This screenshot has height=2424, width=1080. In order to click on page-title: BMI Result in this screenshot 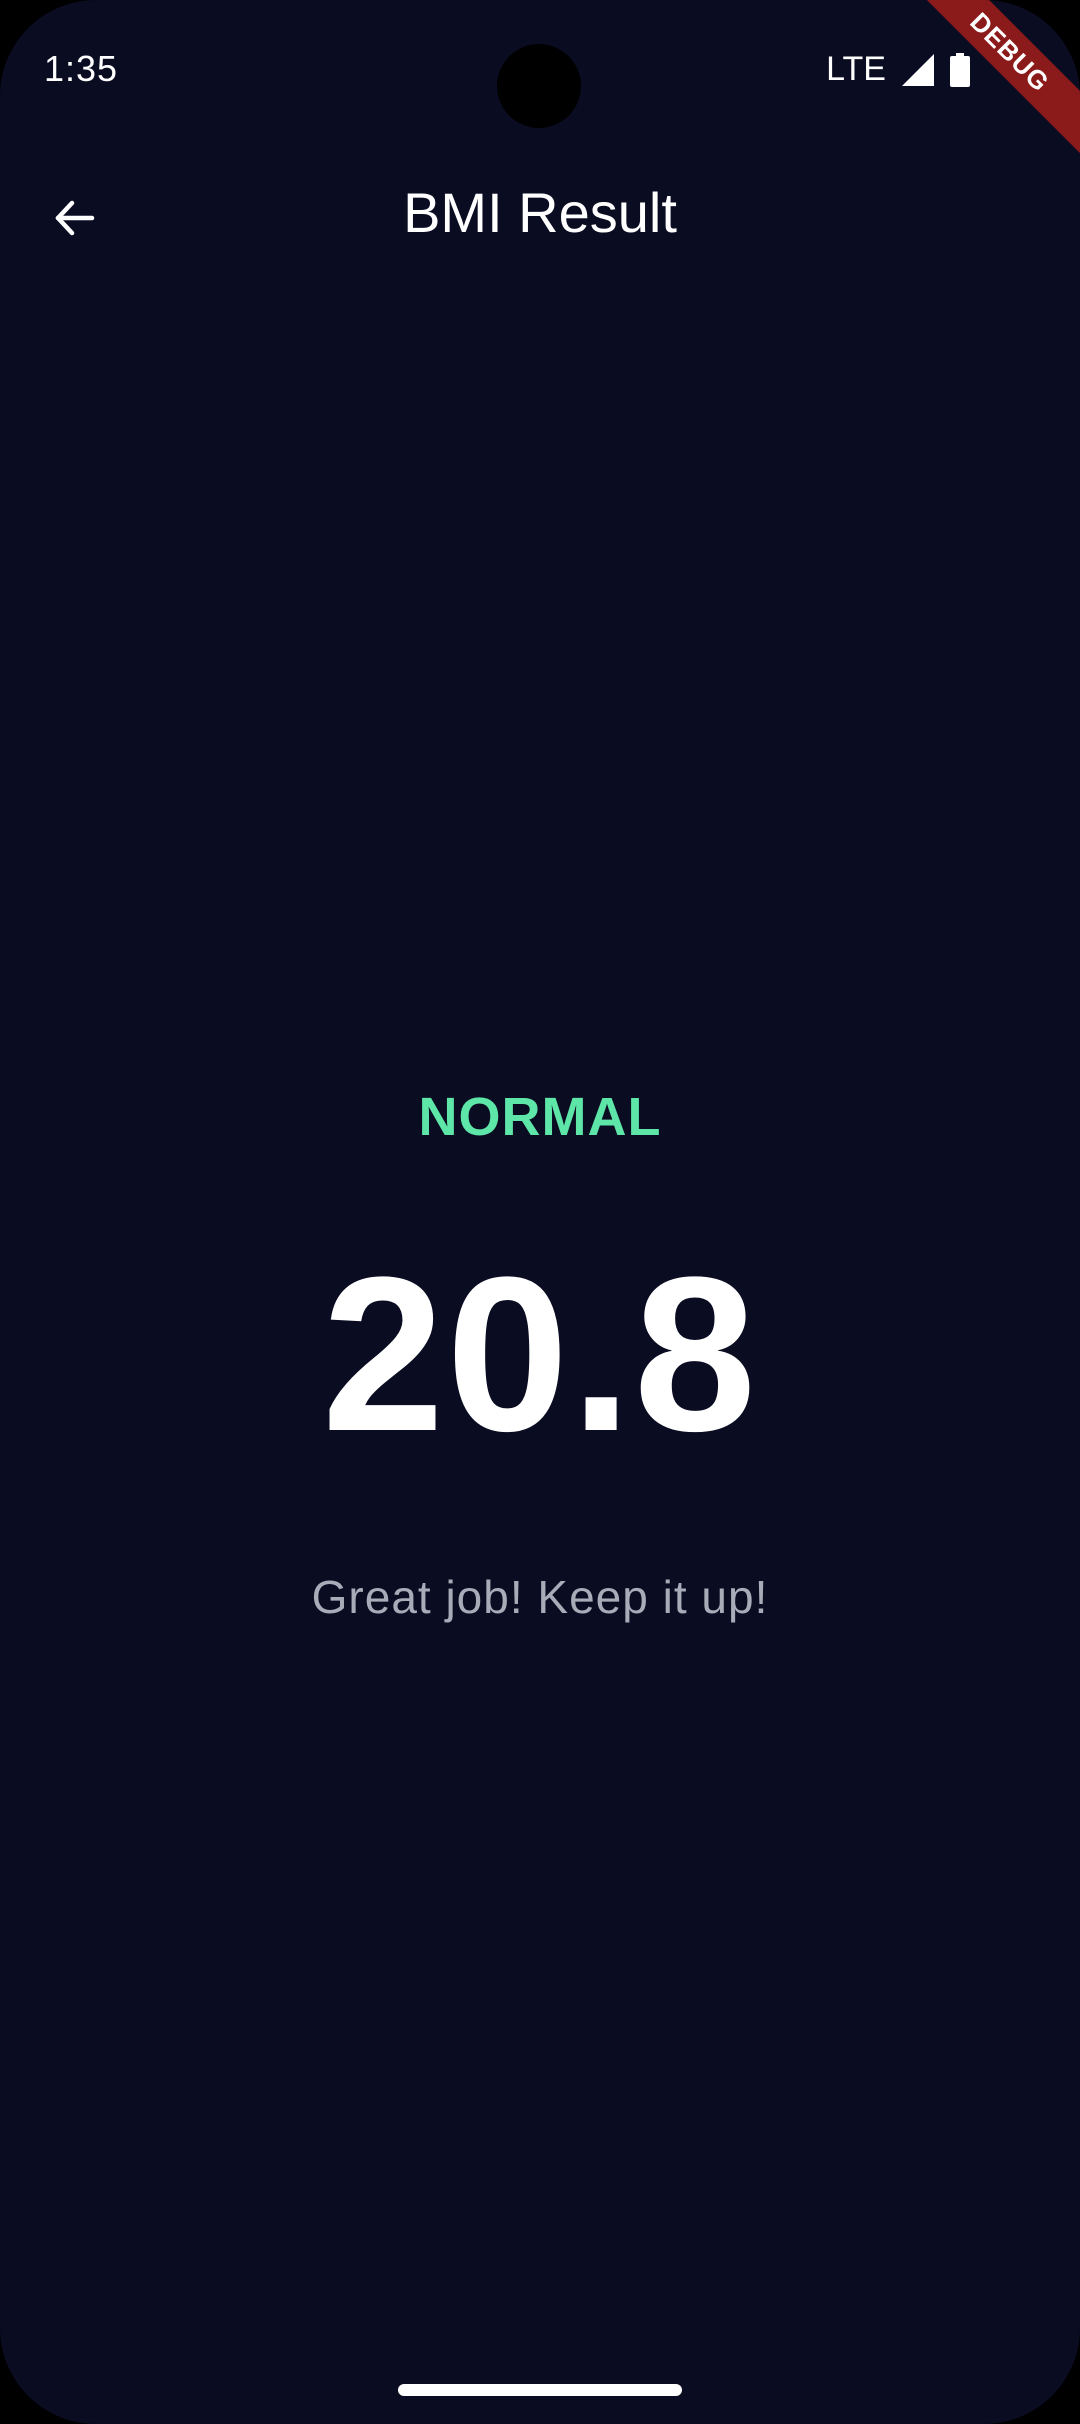, I will do `click(540, 212)`.